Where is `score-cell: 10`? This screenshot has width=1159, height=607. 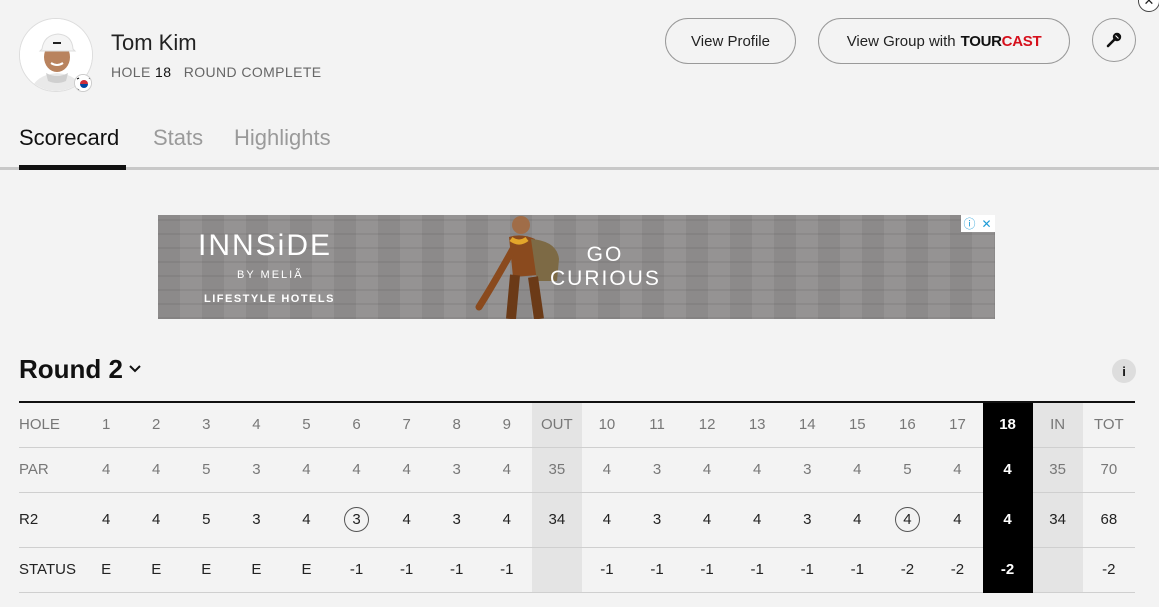 score-cell: 10 is located at coordinates (606, 425).